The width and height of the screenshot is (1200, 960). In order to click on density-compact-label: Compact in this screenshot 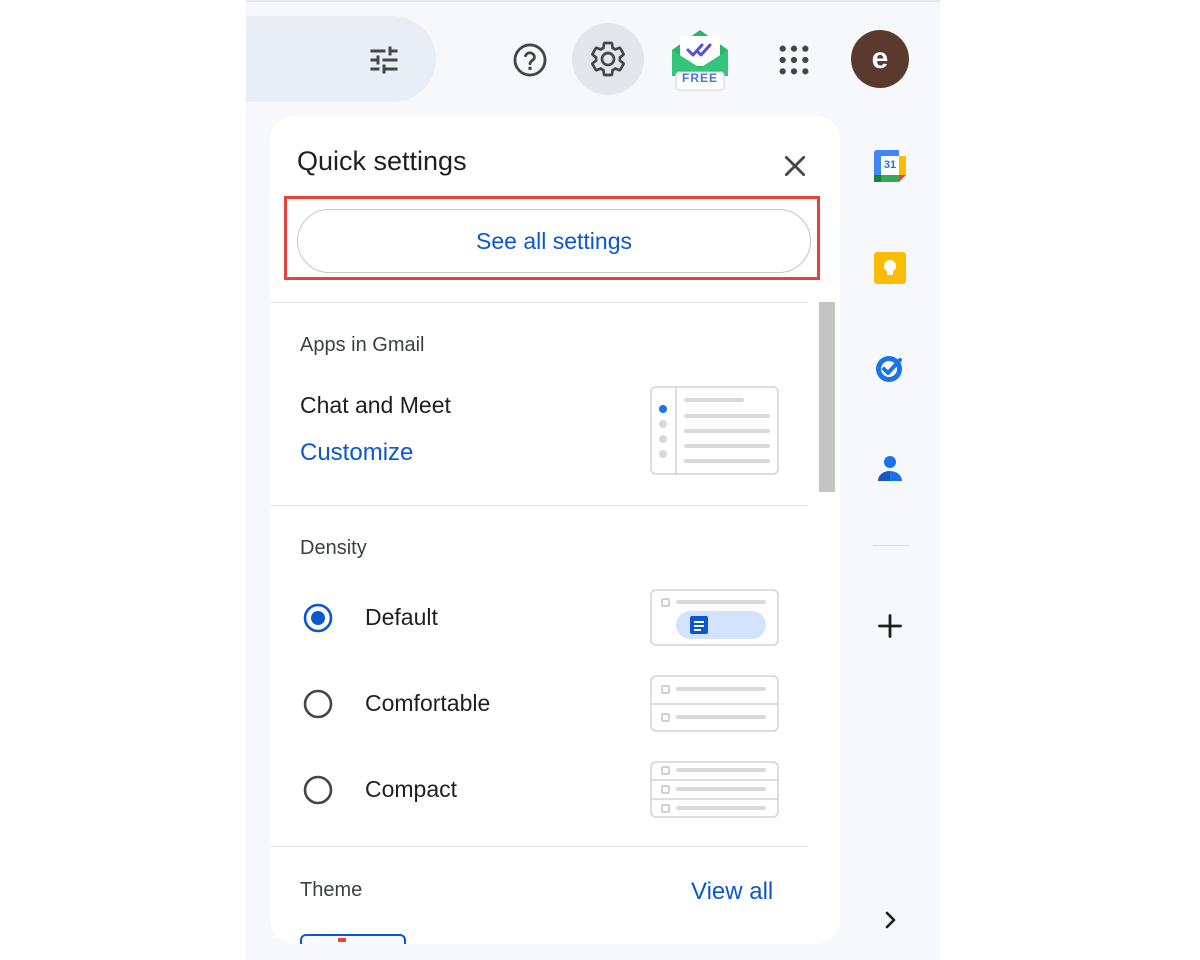, I will do `click(411, 789)`.